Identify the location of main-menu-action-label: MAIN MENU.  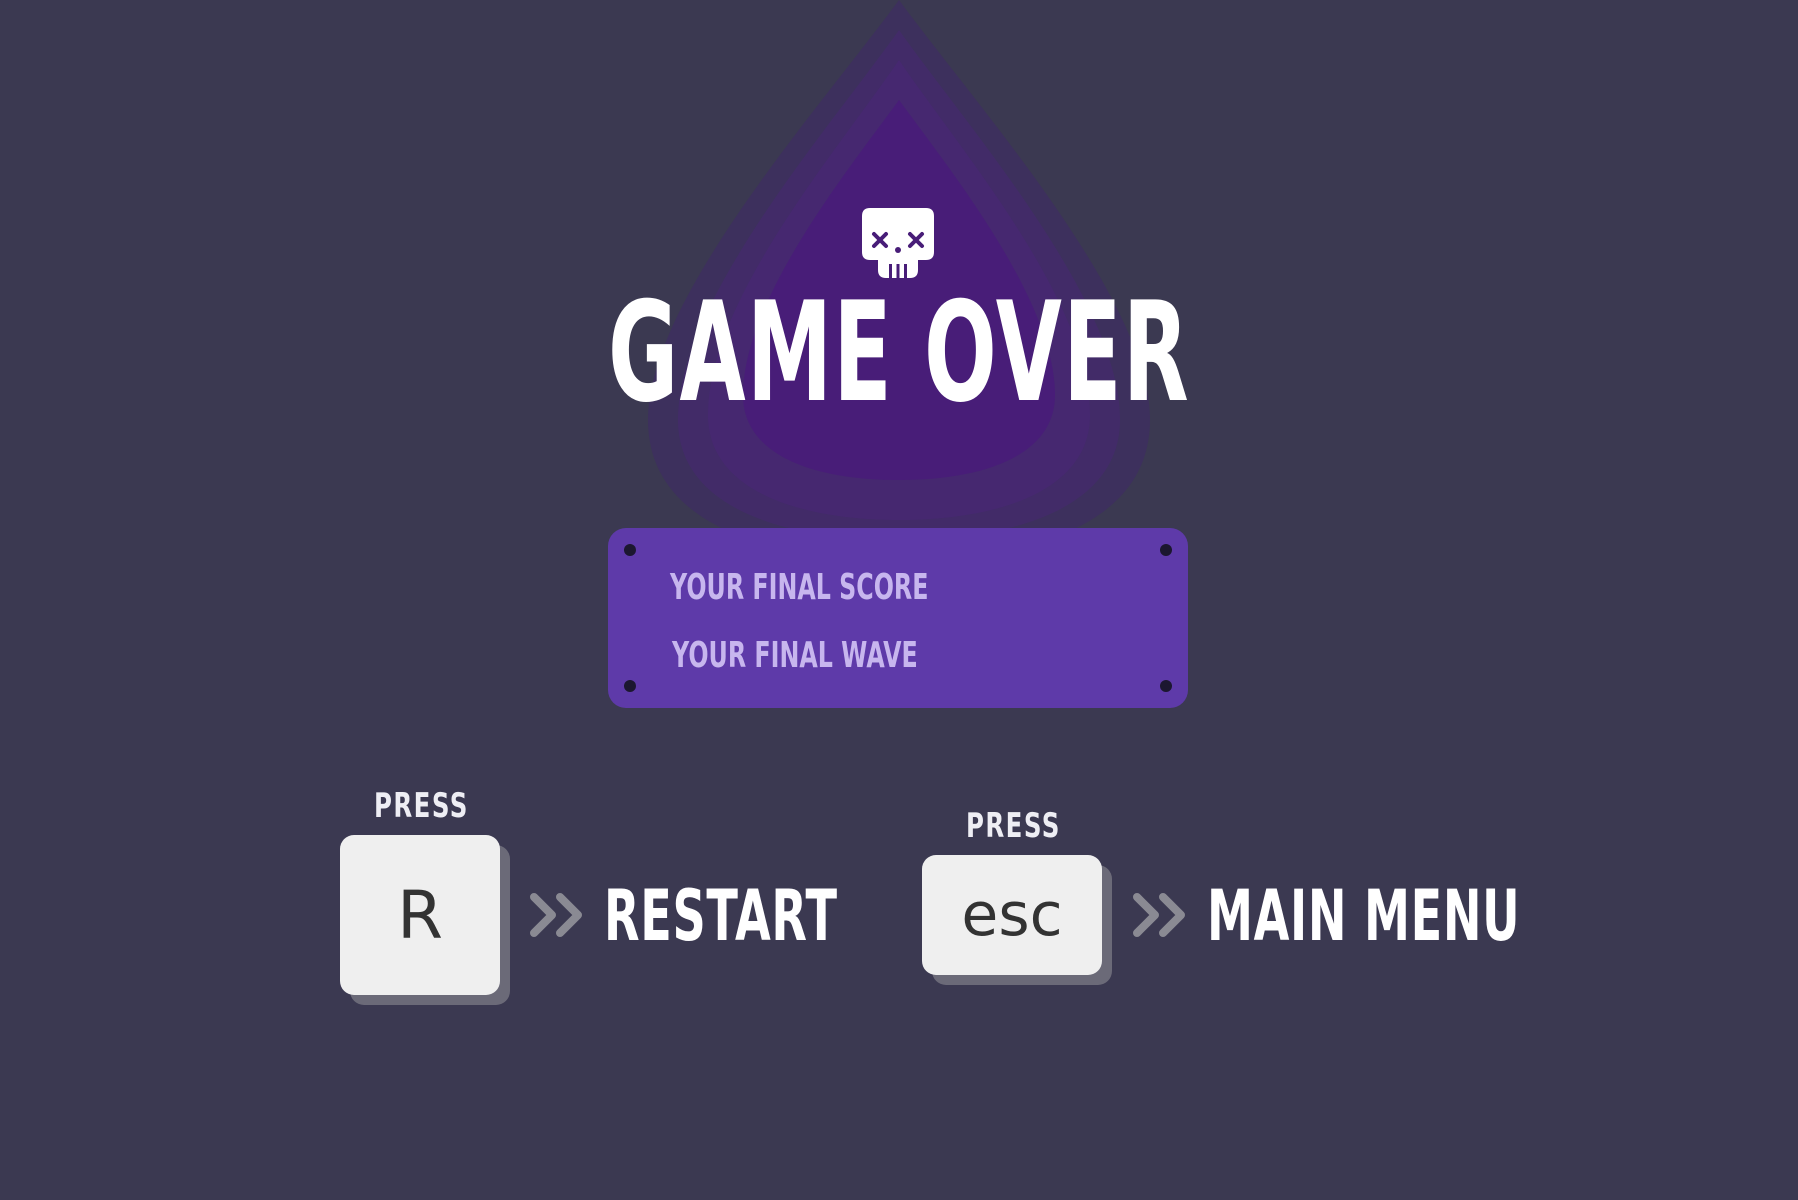
(1364, 916).